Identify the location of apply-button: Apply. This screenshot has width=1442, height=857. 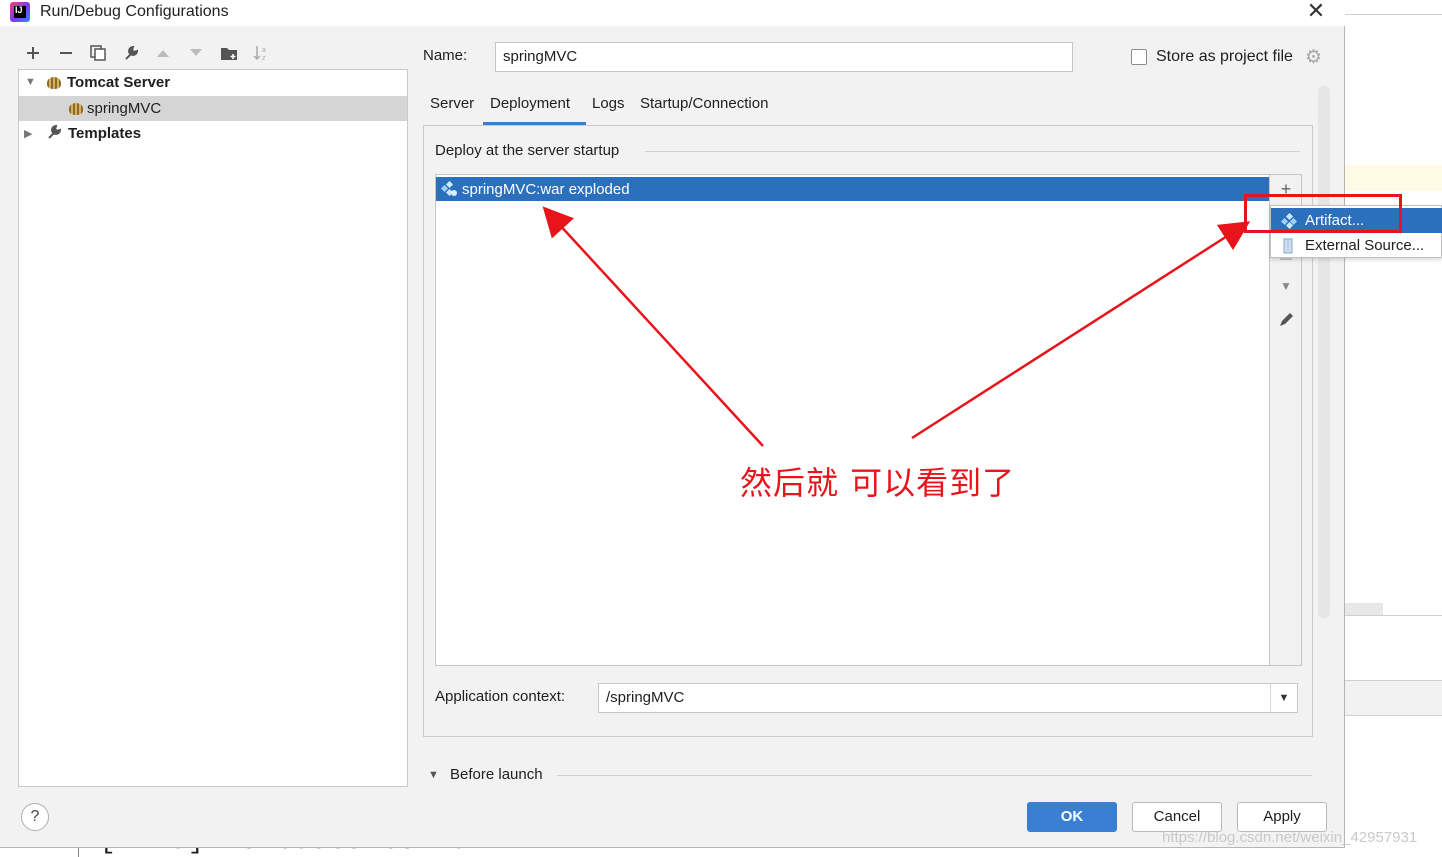
(1282, 817).